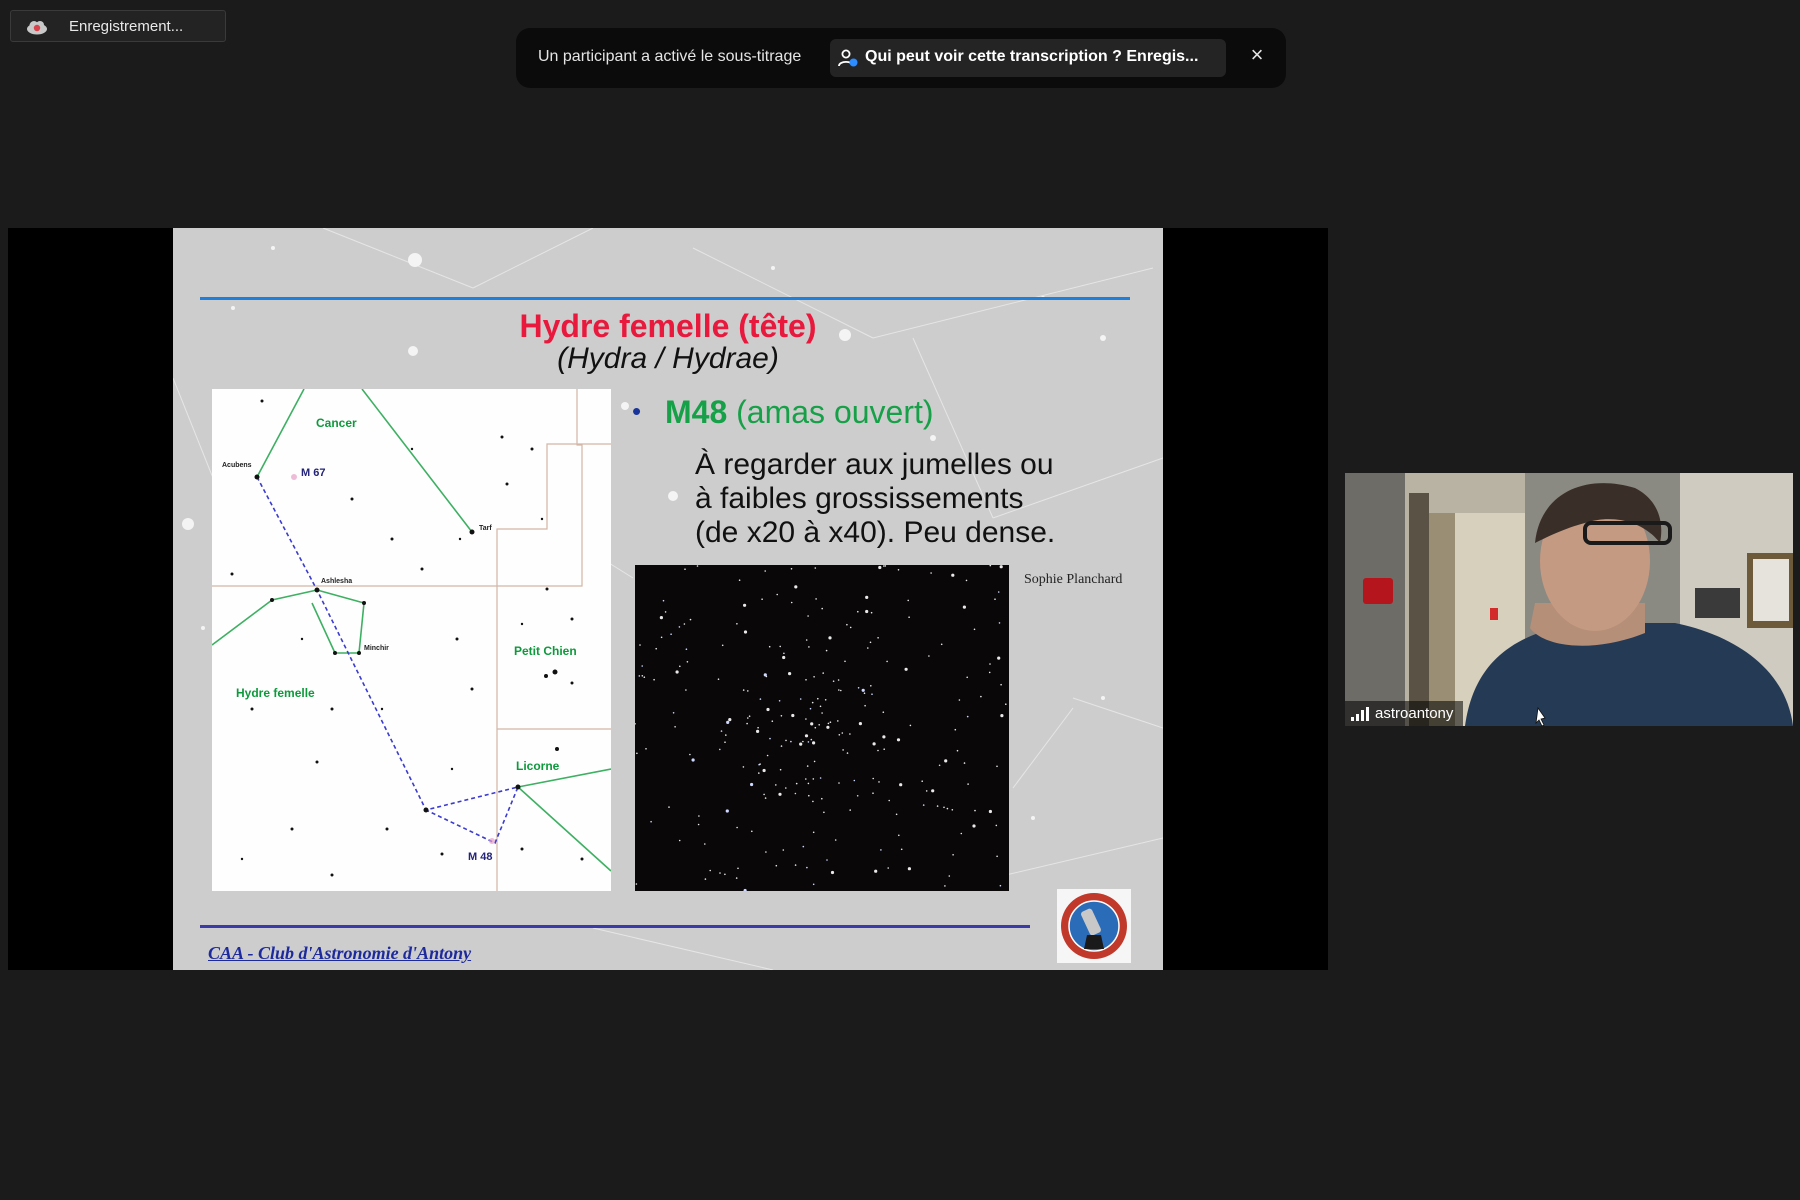  I want to click on description-line-3: (de x20 à x40). Peu dense., so click(875, 532).